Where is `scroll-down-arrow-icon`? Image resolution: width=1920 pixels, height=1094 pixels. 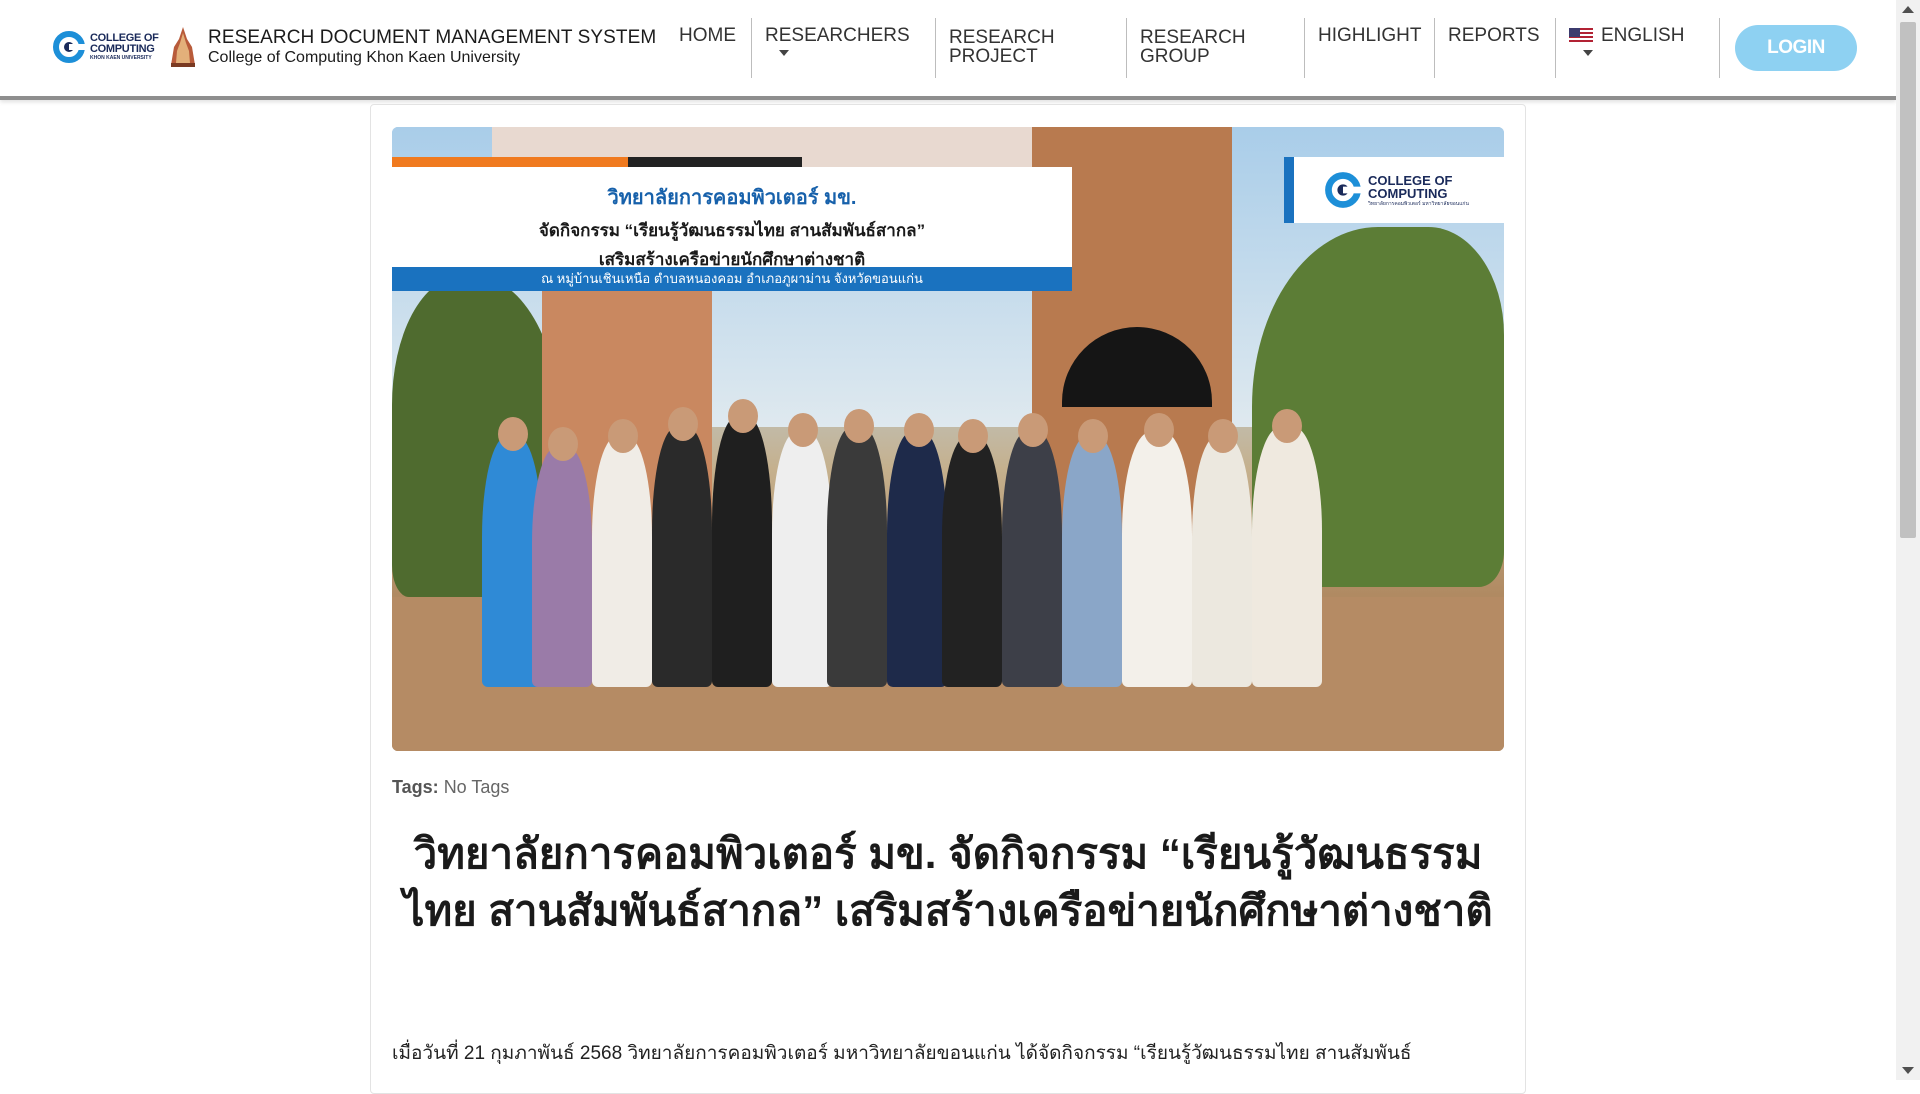 scroll-down-arrow-icon is located at coordinates (1908, 1070).